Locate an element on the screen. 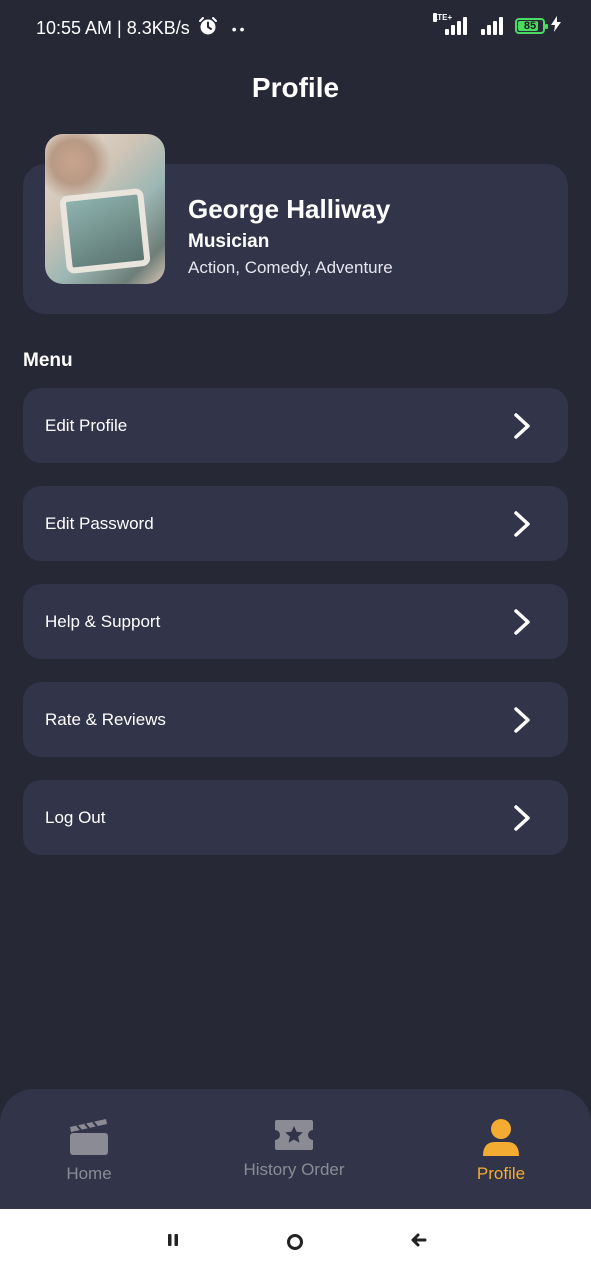 This screenshot has width=591, height=1280. avatar is located at coordinates (105, 209).